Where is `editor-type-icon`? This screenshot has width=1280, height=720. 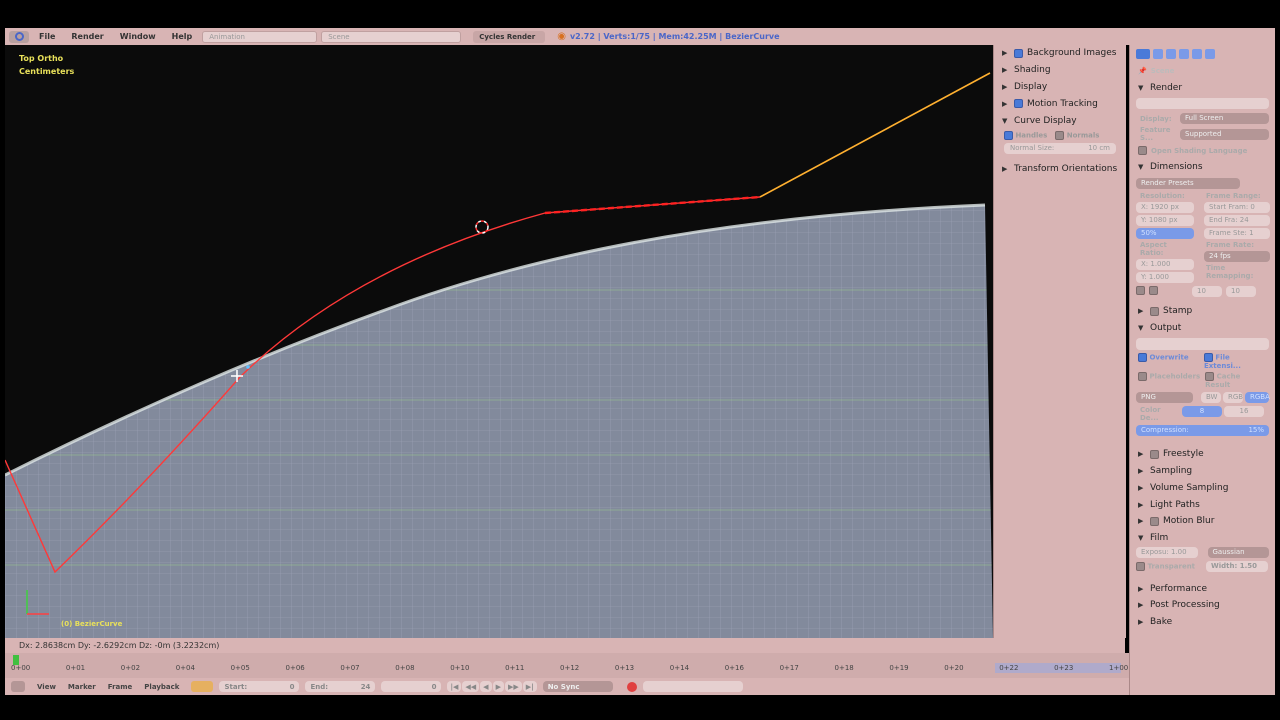
editor-type-icon is located at coordinates (18, 686).